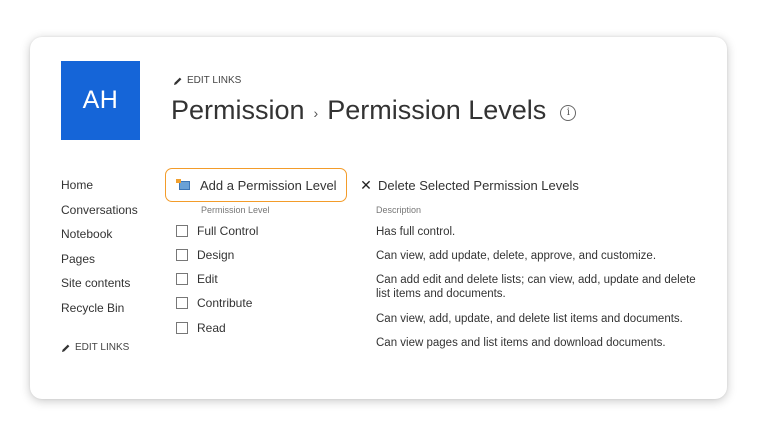 This screenshot has width=768, height=437. I want to click on nav-item-conversations: Conversations, so click(99, 214).